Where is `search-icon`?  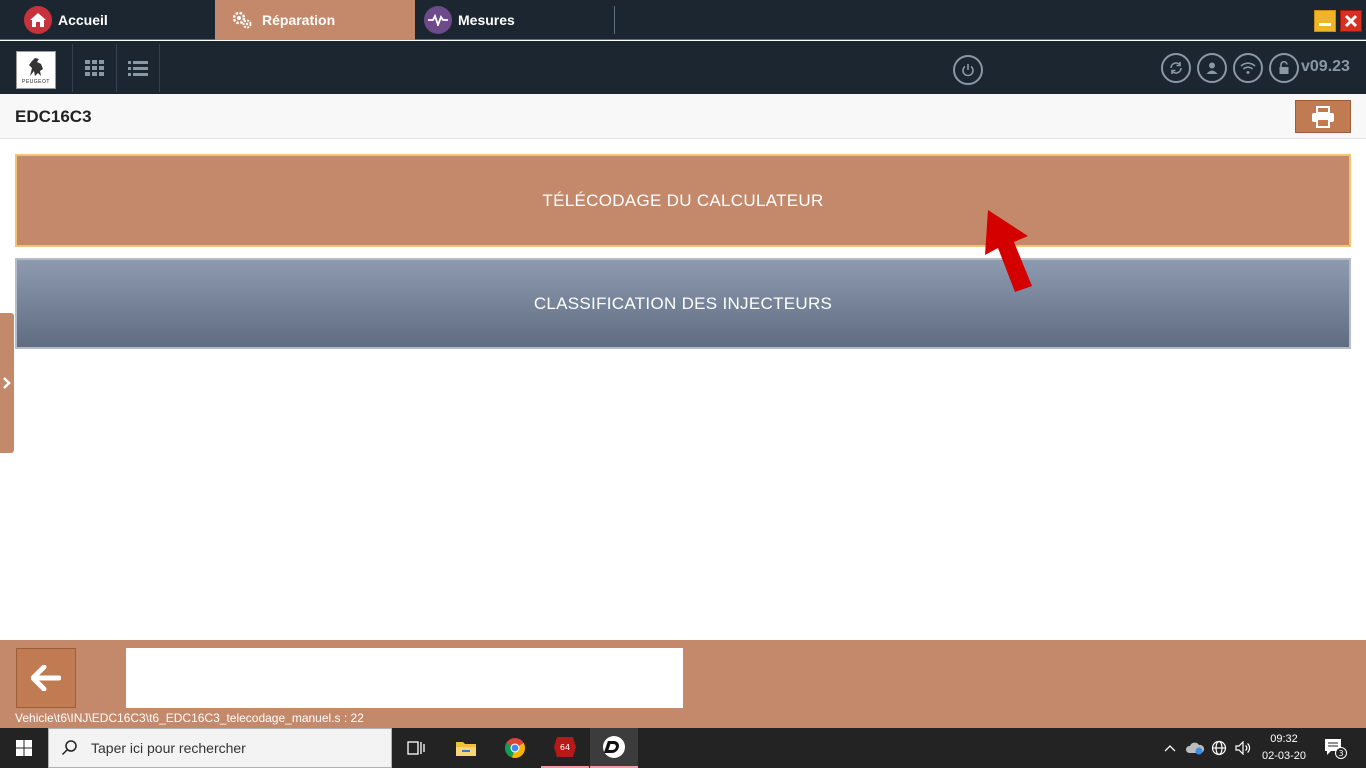
search-icon is located at coordinates (69, 748).